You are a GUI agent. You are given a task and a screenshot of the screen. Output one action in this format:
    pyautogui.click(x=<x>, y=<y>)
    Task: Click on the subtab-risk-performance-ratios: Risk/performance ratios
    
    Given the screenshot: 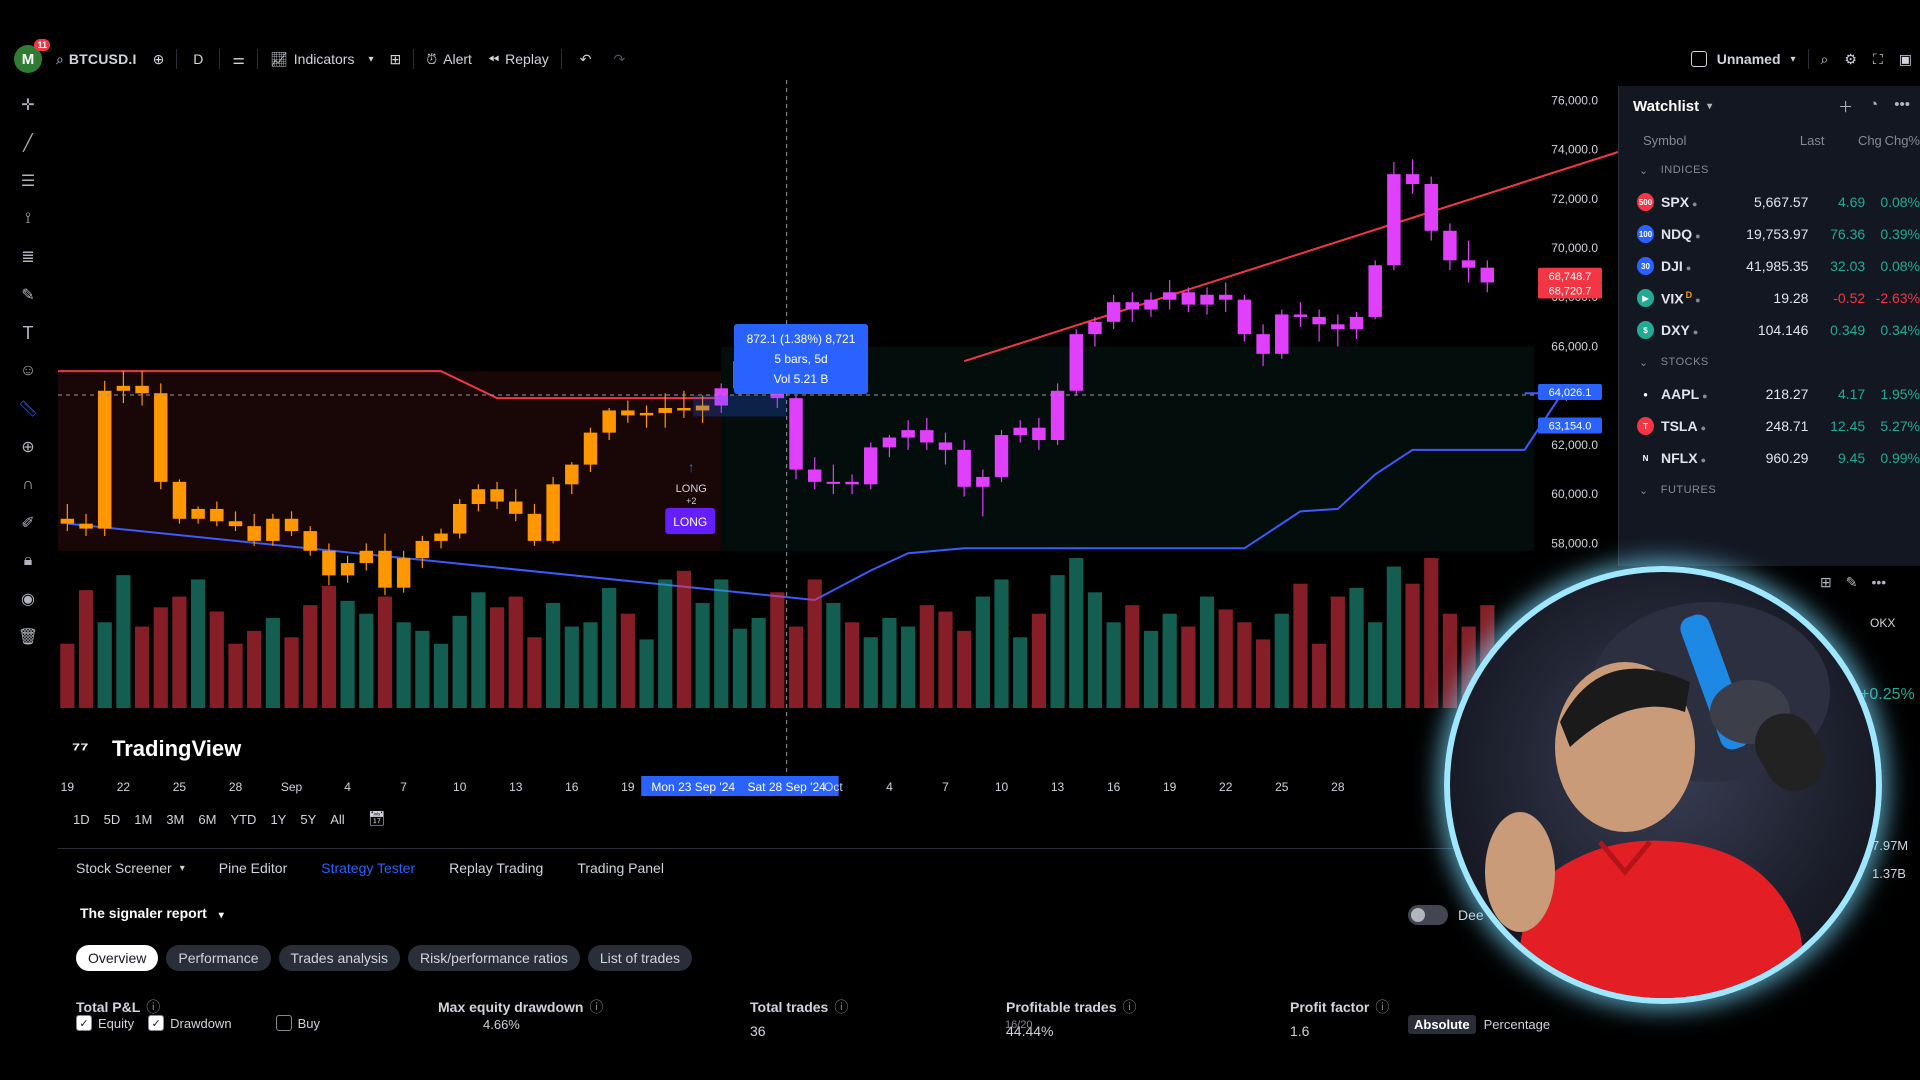 What is the action you would take?
    pyautogui.click(x=494, y=958)
    